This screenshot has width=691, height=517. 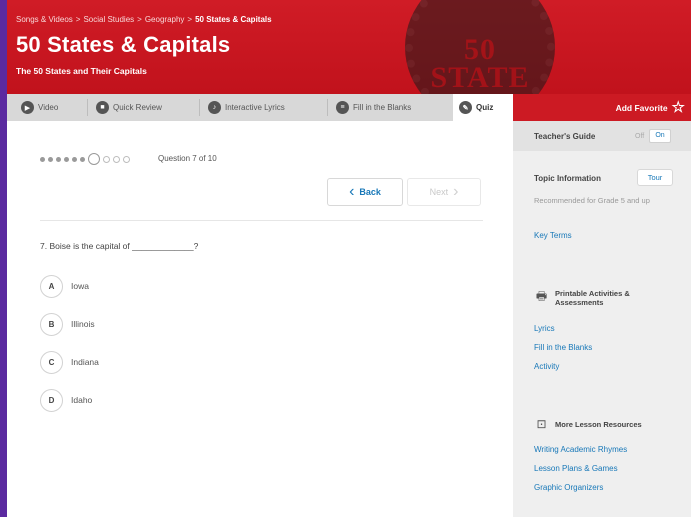 I want to click on play-icon: ▶, so click(x=27, y=107).